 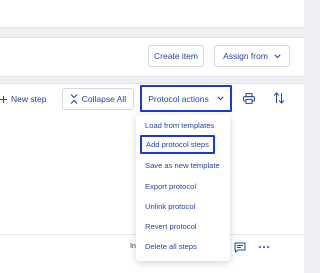 I want to click on assign-from-button: Assign from, so click(x=252, y=56).